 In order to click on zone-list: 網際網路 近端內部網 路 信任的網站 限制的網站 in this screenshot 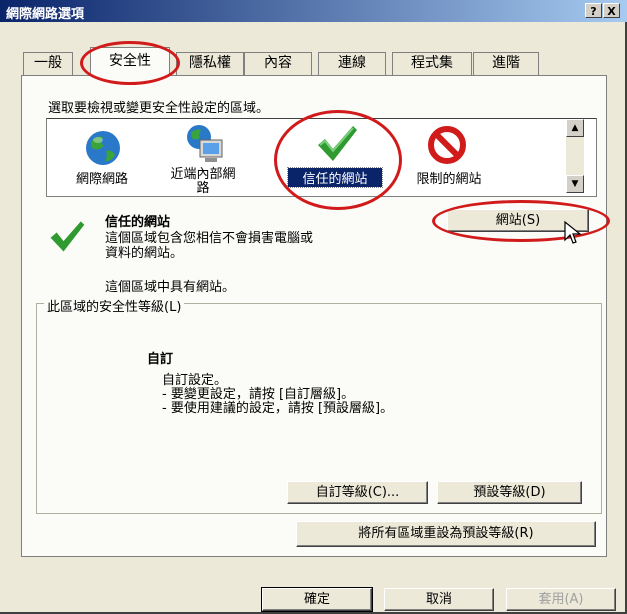, I will do `click(321, 157)`.